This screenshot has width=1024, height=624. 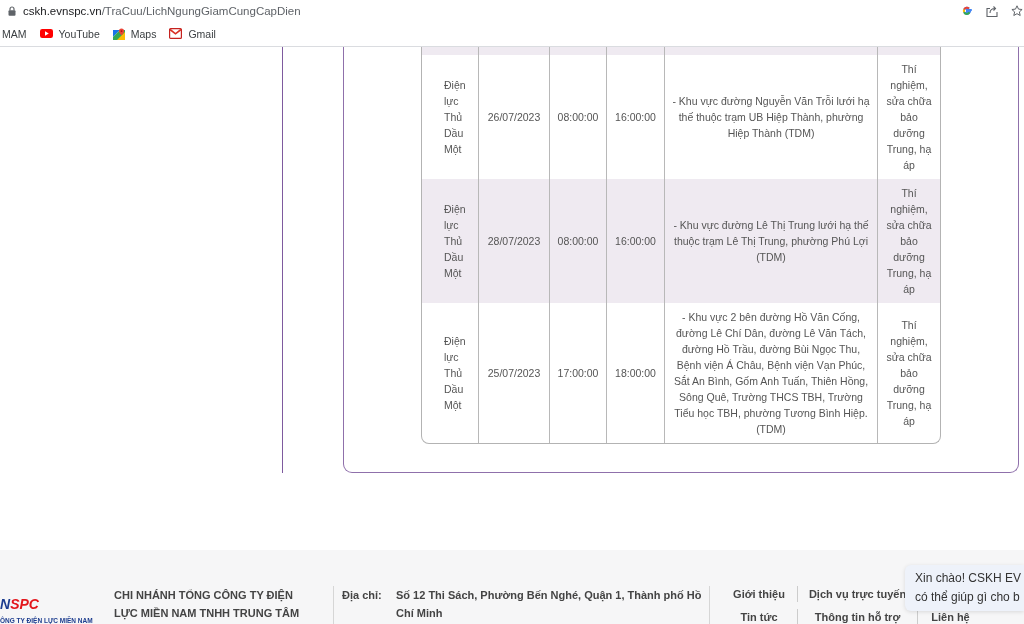 I want to click on footer-link: Giới thiệu, so click(x=759, y=594).